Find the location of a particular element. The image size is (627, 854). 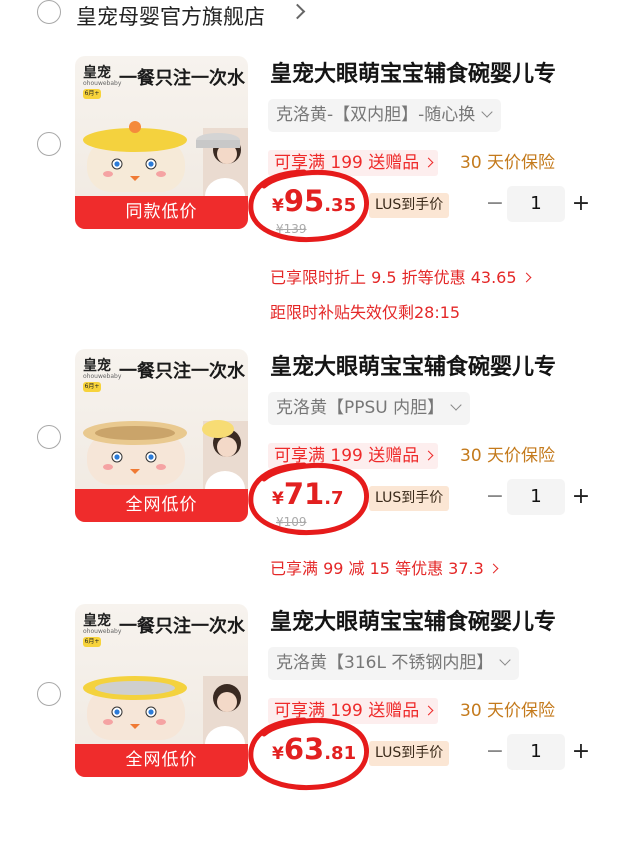

sku-label: 克洛黄-【双内胆】-随心换 is located at coordinates (376, 115).